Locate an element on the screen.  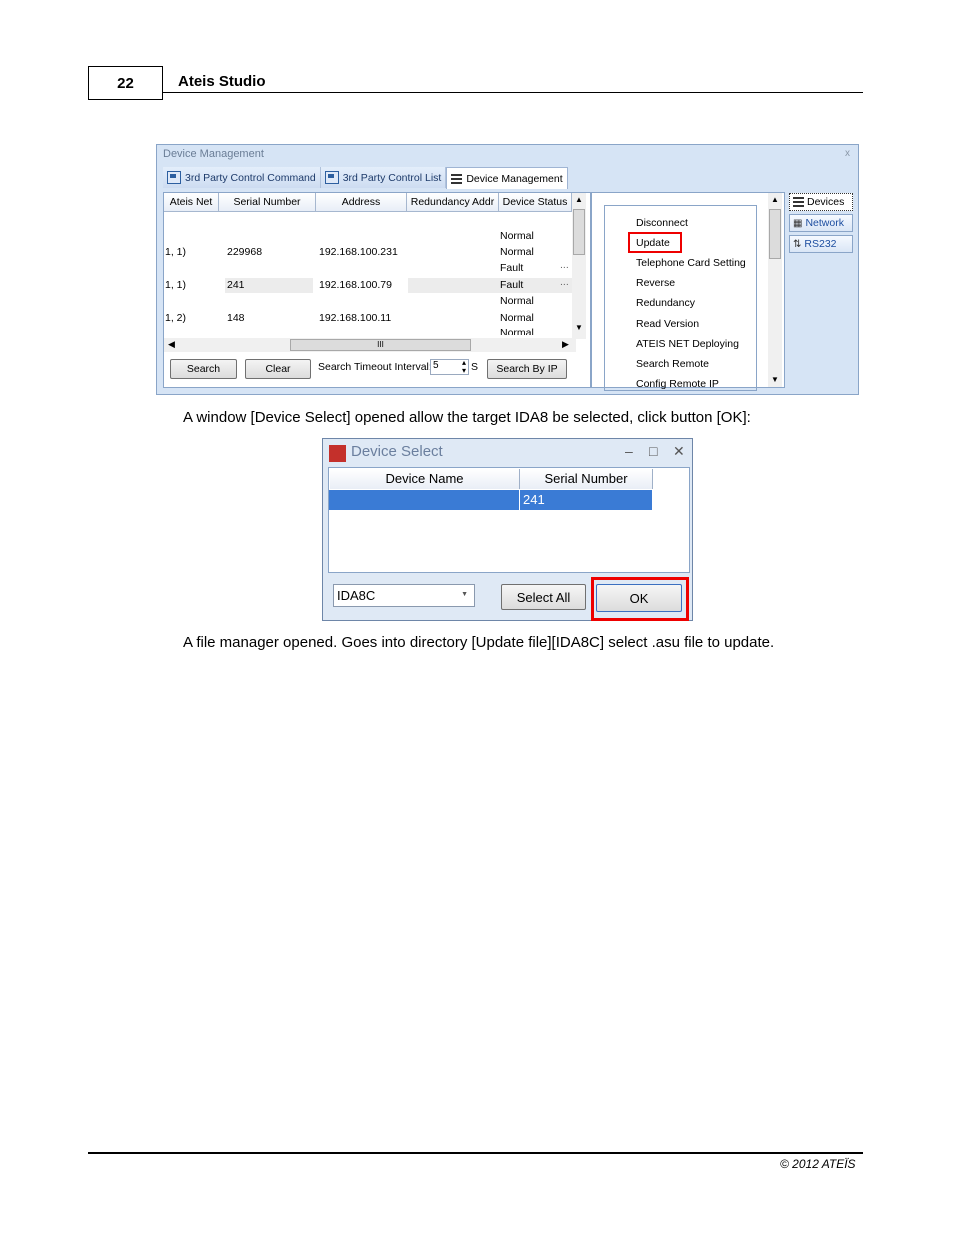
command-reverse: Reverse is located at coordinates (655, 283).